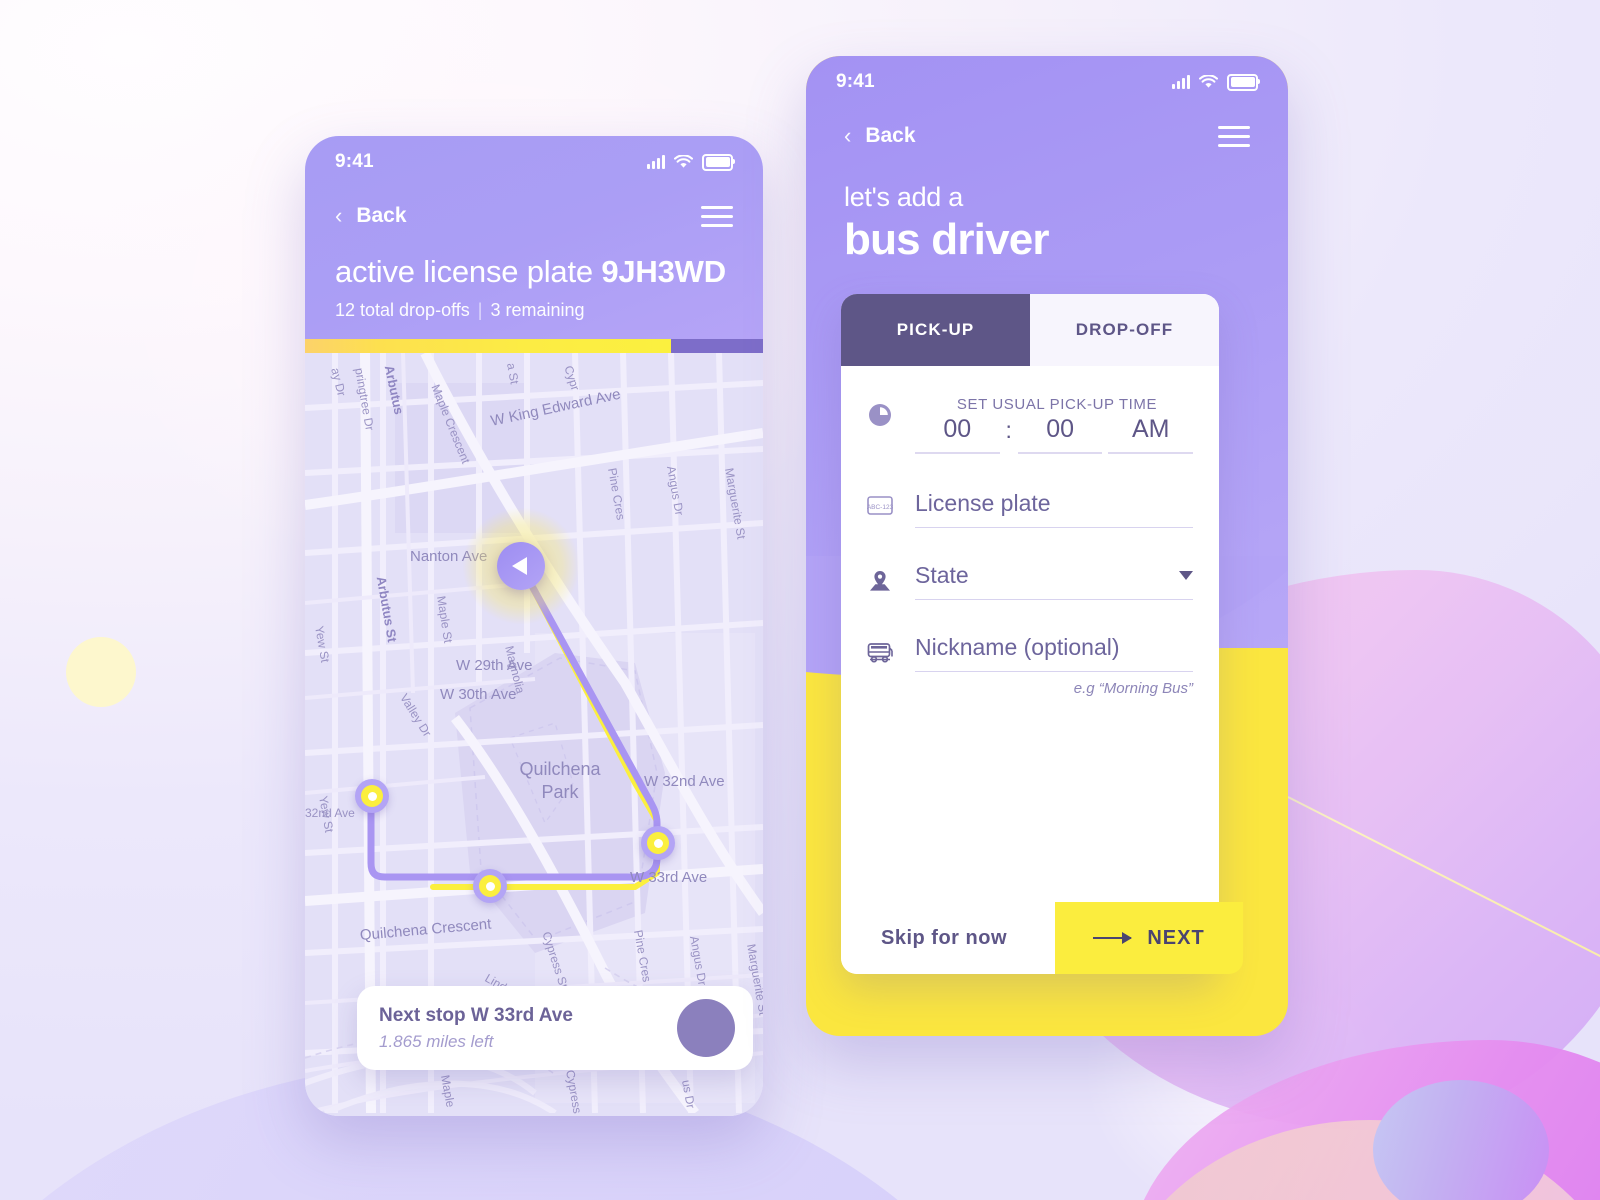  What do you see at coordinates (101, 672) in the screenshot?
I see `background-yellow-circle` at bounding box center [101, 672].